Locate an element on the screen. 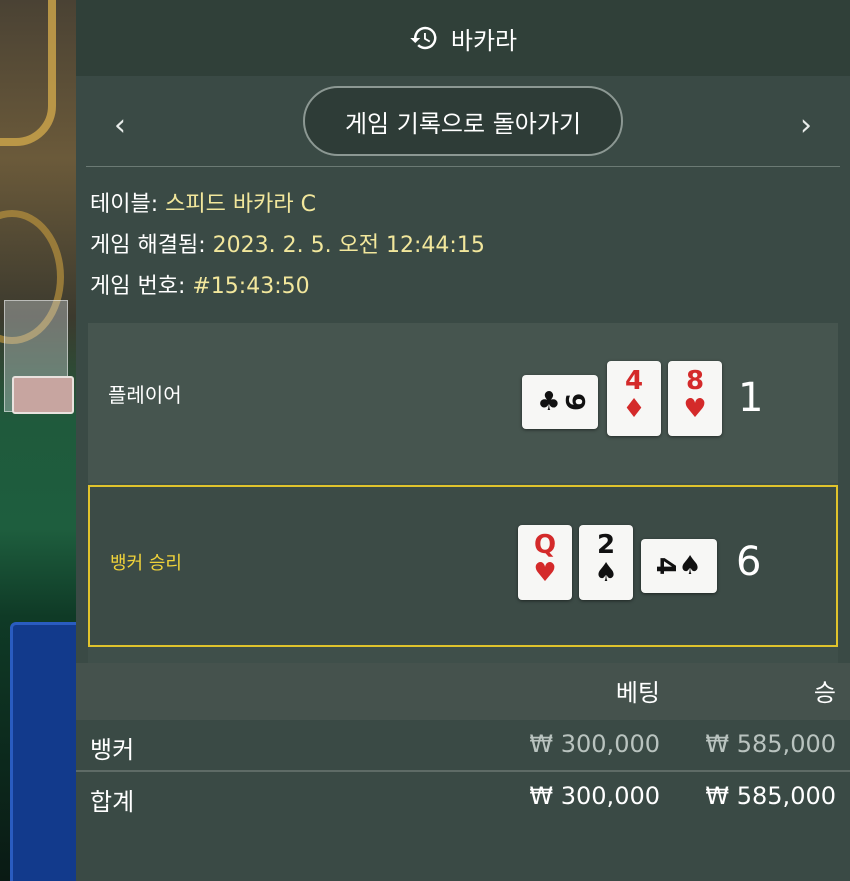 The width and height of the screenshot is (850, 881). playing-card: 8 ♥ is located at coordinates (695, 398).